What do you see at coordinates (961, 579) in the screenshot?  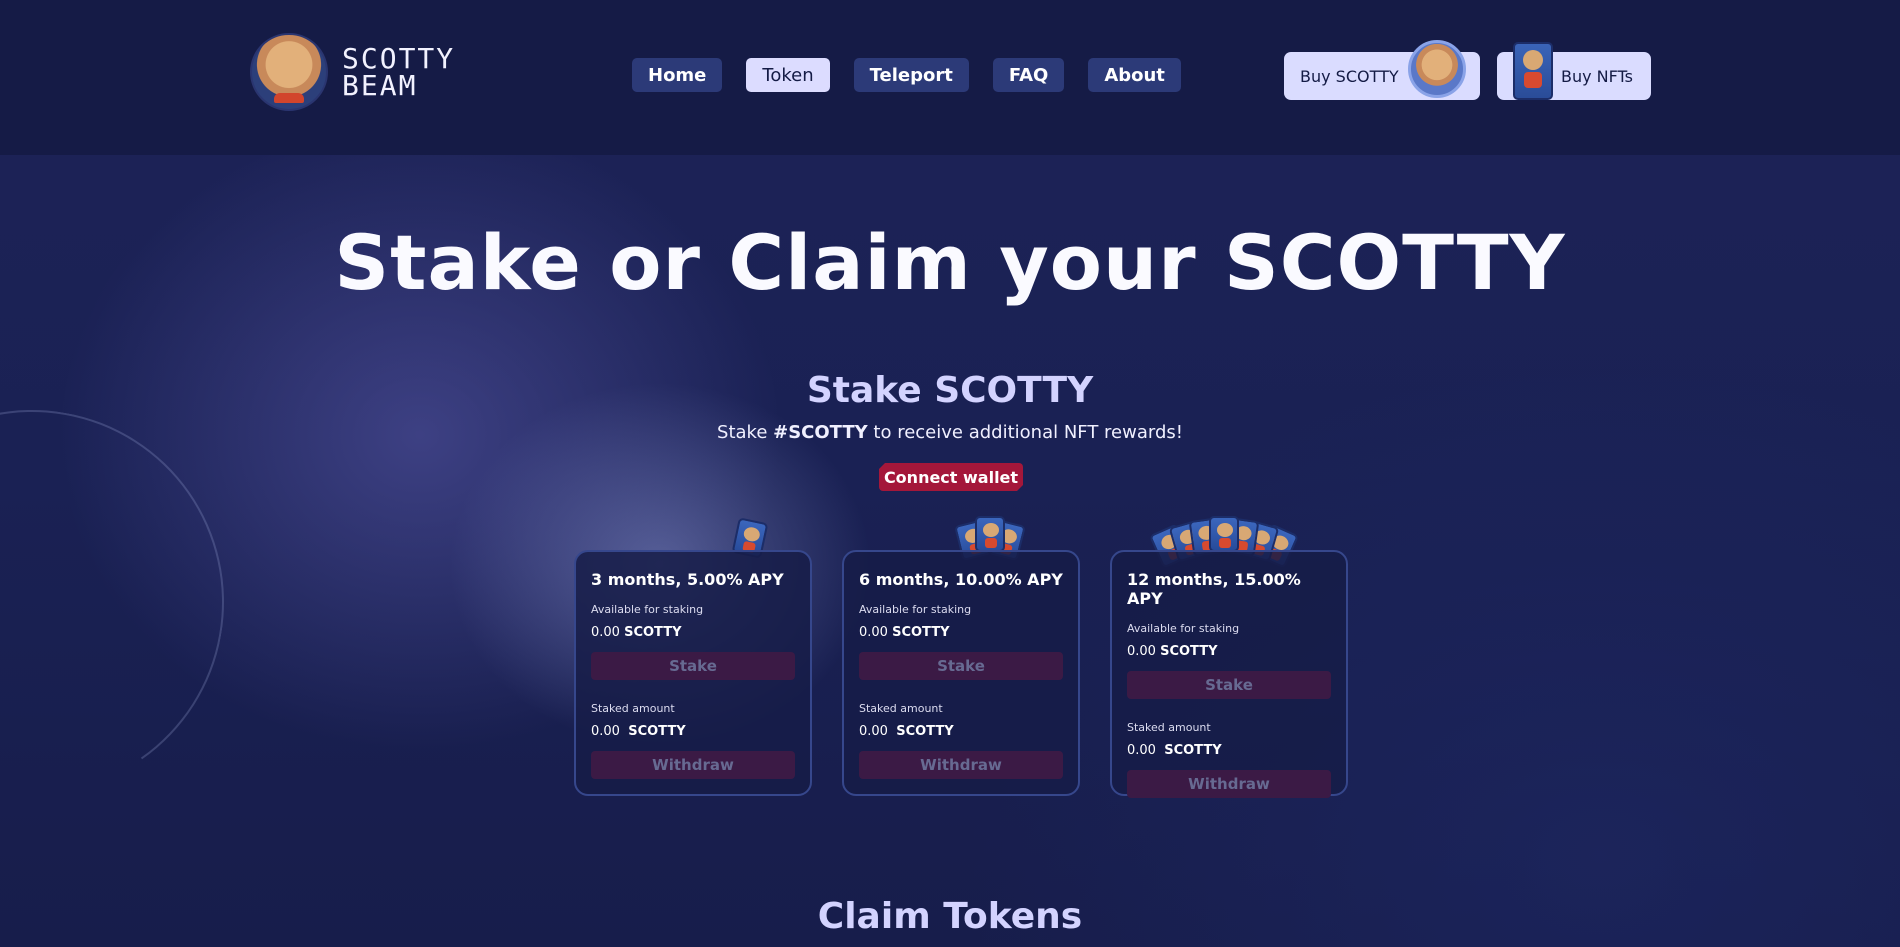 I see `stake-card-title: 6 months, 10.00% APY` at bounding box center [961, 579].